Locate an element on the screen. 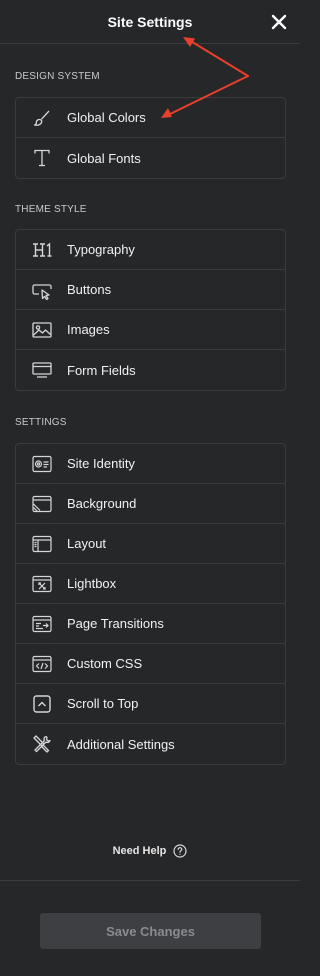 This screenshot has height=976, width=320. menu-item-images: Images is located at coordinates (150, 330).